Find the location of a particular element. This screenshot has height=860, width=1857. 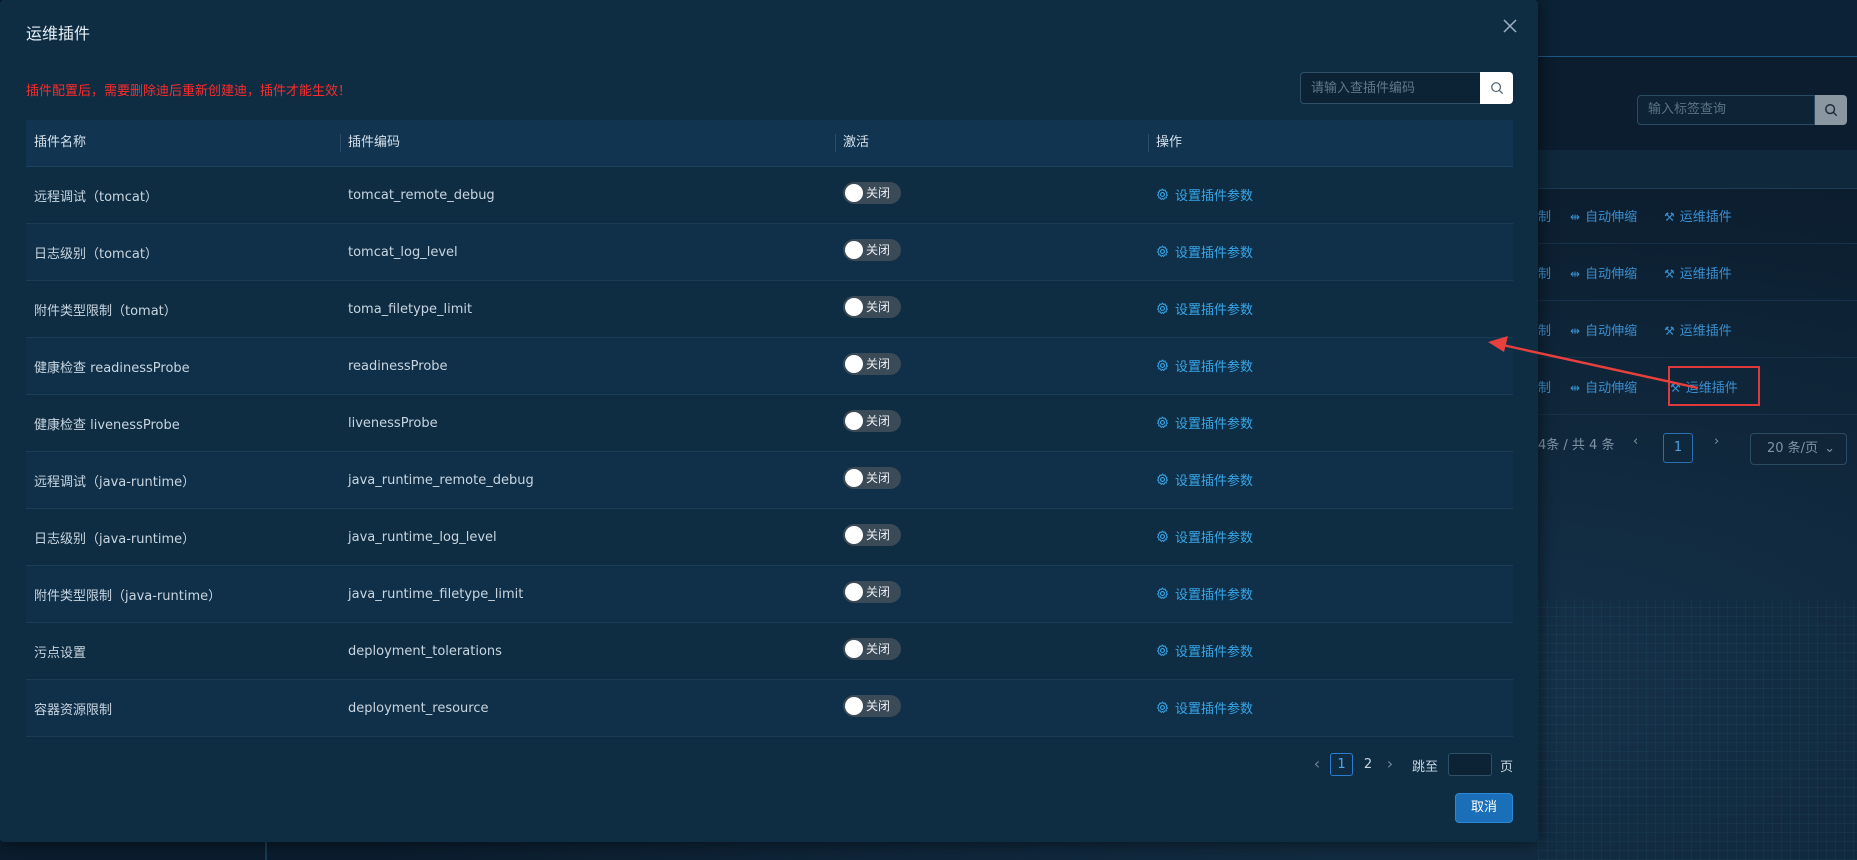

close-icon is located at coordinates (1510, 26).